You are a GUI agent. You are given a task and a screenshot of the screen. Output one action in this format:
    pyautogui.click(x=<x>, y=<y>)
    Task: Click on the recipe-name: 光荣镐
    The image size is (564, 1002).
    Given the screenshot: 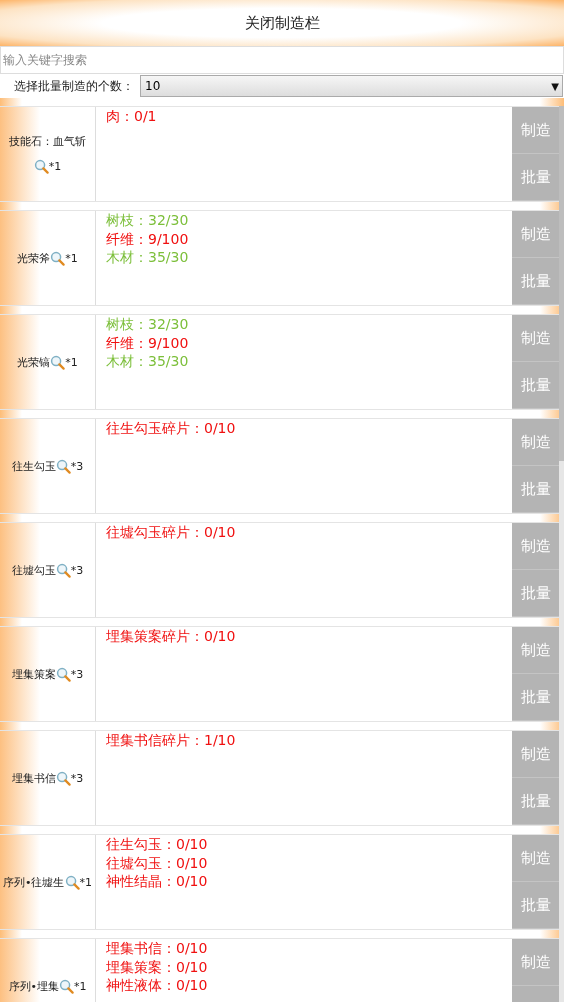 What is the action you would take?
    pyautogui.click(x=34, y=362)
    